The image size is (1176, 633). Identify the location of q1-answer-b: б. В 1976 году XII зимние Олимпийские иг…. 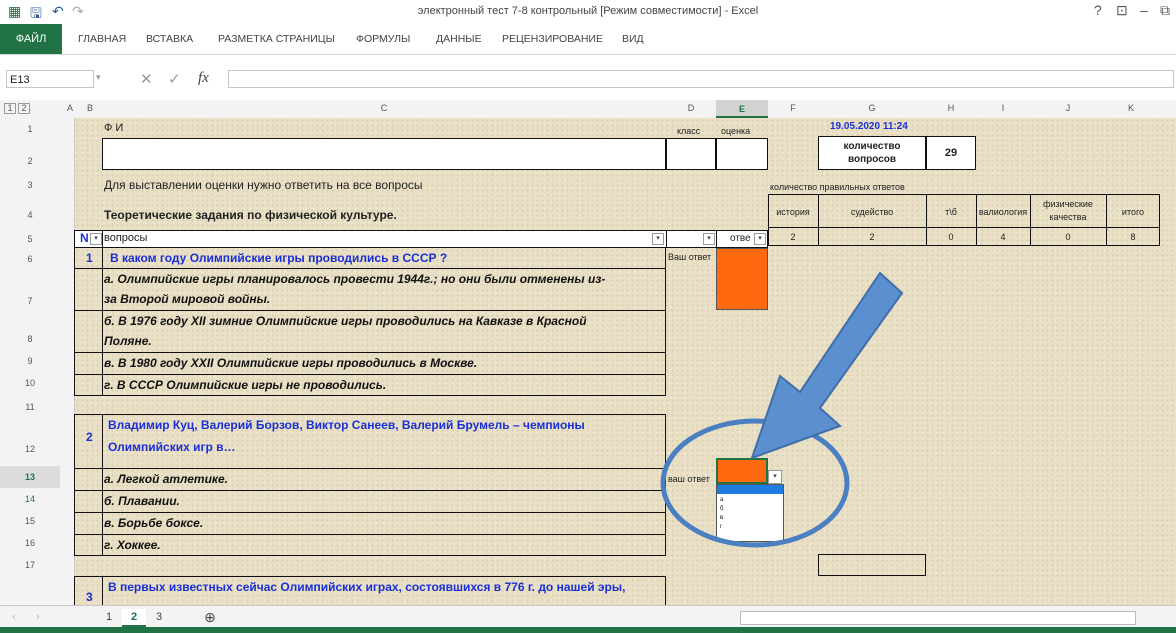
(345, 321).